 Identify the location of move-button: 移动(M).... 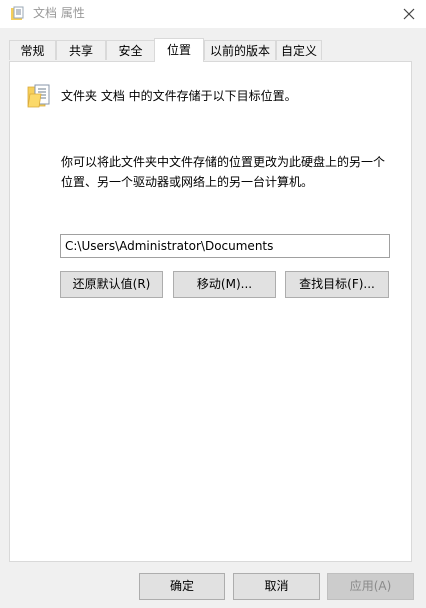
(224, 284).